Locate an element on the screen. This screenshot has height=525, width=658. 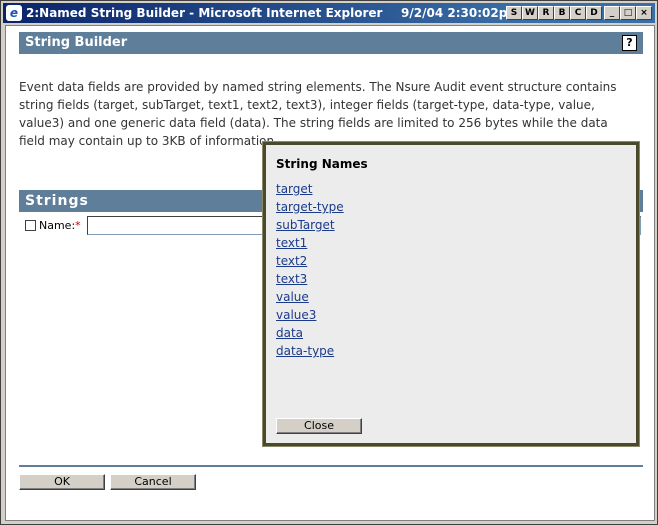
b-button: B is located at coordinates (562, 13).